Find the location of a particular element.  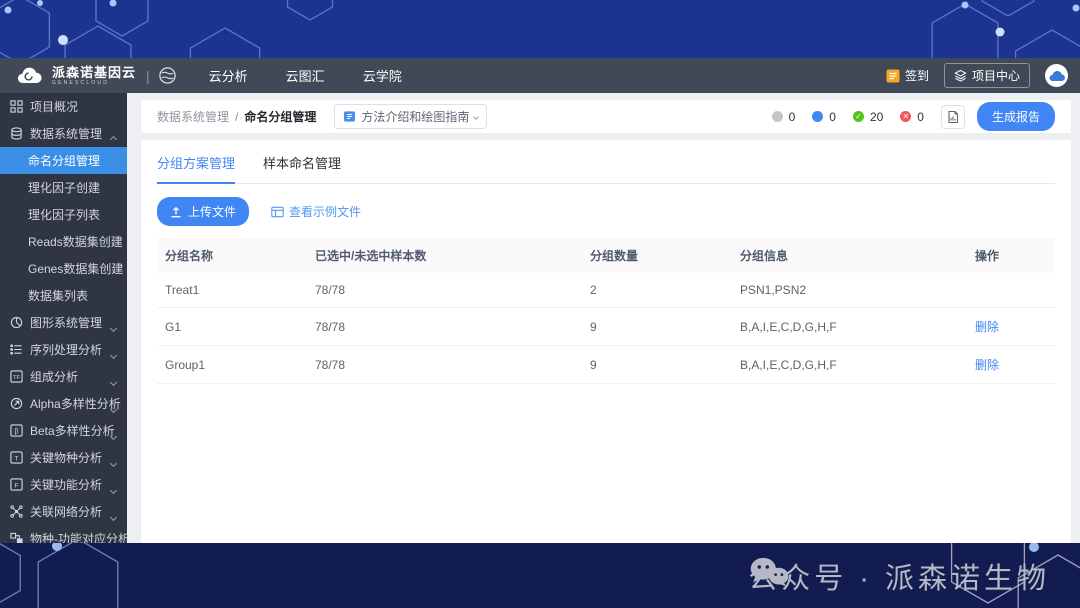

chevron-up-icon is located at coordinates (113, 138).